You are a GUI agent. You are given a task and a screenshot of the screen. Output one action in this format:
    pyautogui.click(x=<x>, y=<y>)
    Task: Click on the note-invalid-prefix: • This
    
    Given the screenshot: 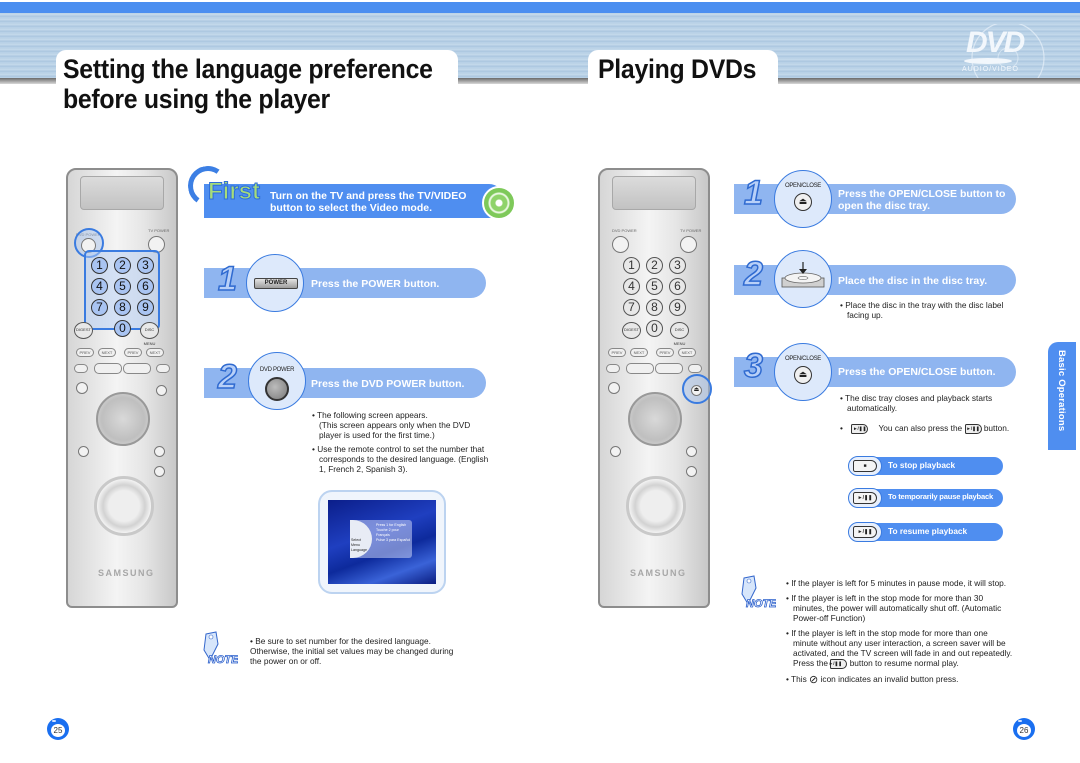 What is the action you would take?
    pyautogui.click(x=796, y=678)
    